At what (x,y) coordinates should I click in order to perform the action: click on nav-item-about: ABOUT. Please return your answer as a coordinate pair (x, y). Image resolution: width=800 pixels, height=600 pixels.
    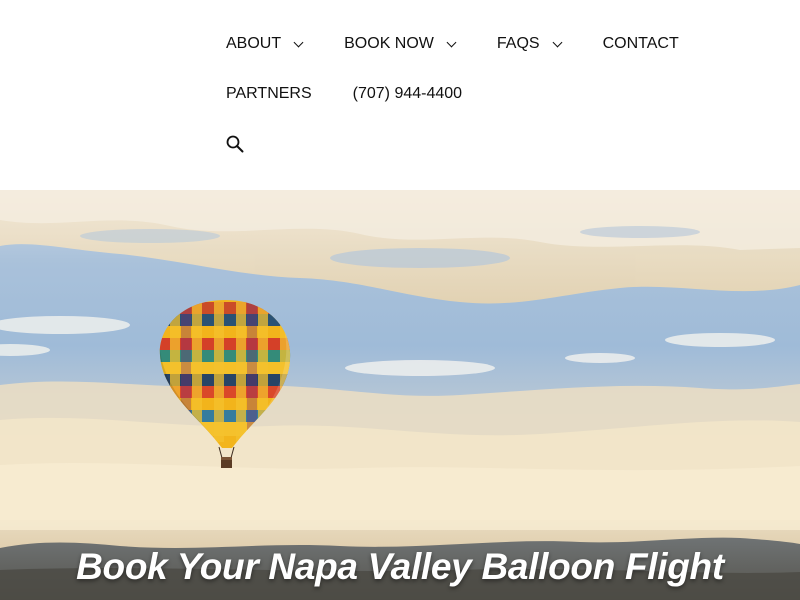
    Looking at the image, I should click on (265, 44).